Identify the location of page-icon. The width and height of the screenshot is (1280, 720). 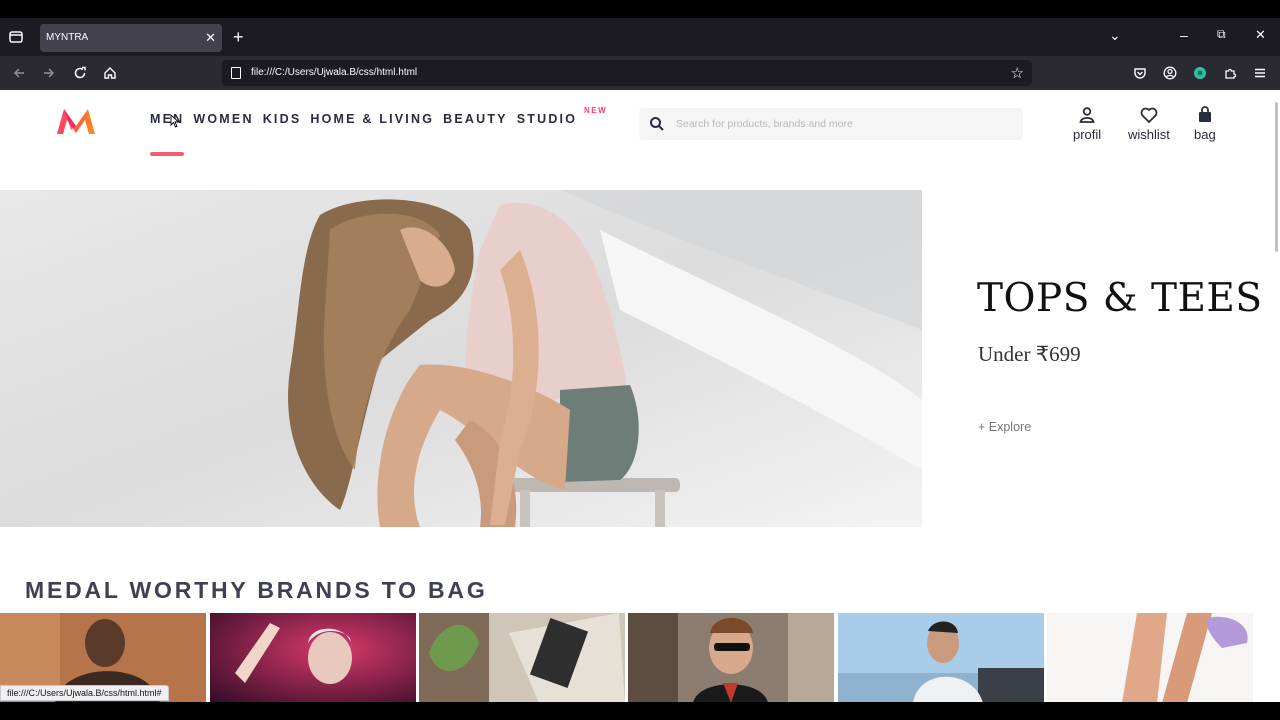
(236, 73).